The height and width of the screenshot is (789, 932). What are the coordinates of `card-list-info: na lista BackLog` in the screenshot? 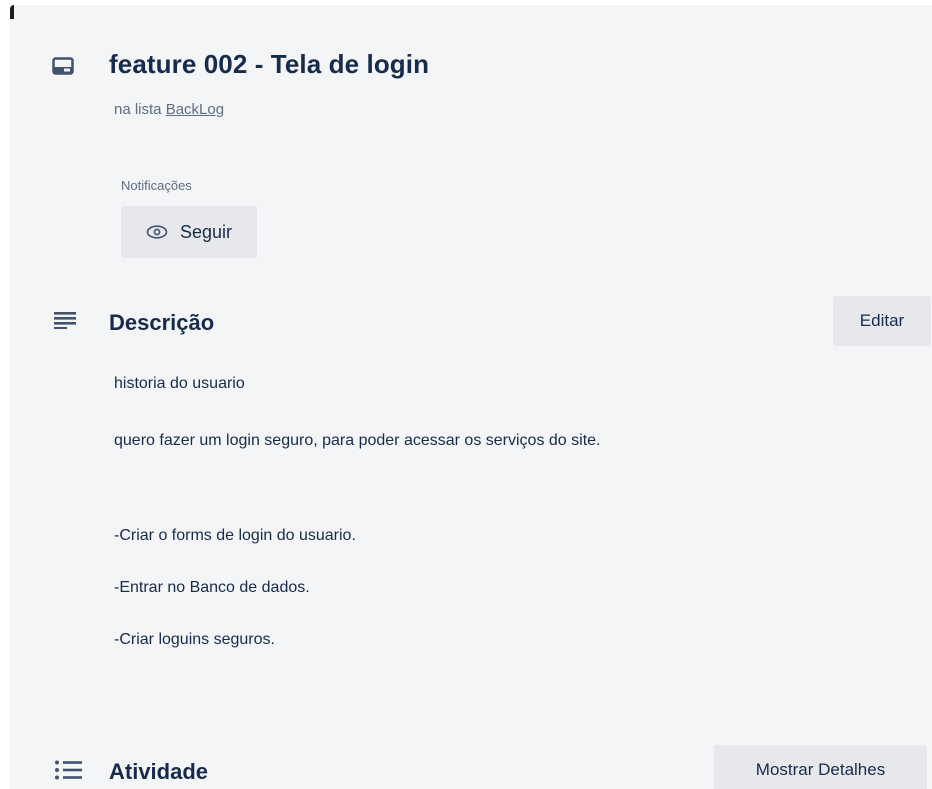 It's located at (169, 109).